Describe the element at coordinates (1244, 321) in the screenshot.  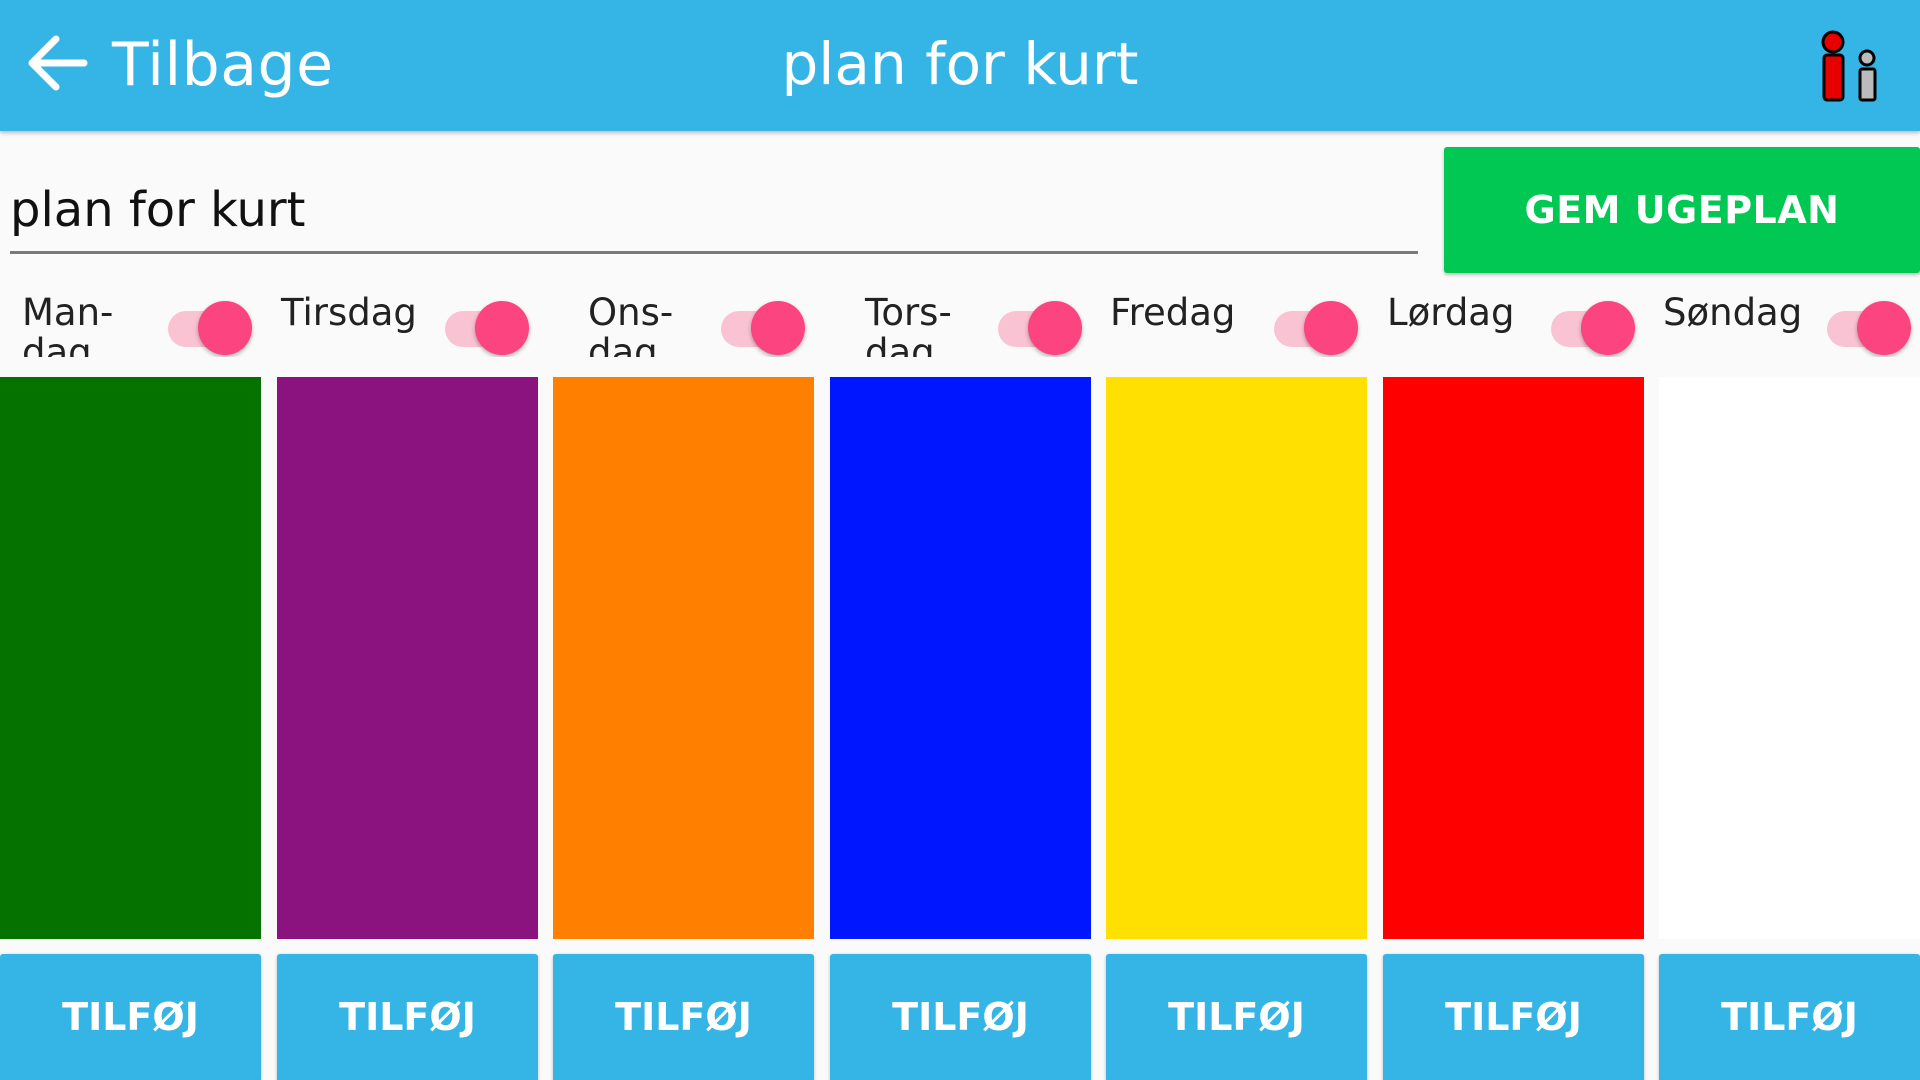
I see `day-header: Fredag` at that location.